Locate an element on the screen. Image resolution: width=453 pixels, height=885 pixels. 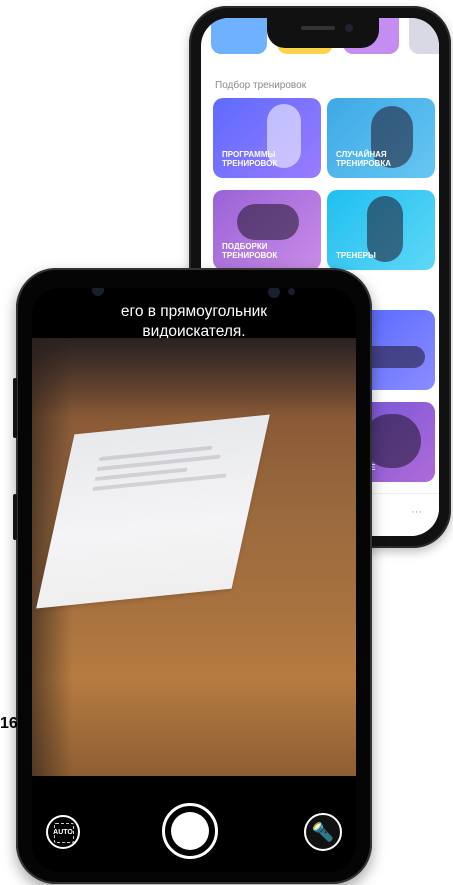
viewfinder-shadow is located at coordinates (194, 378).